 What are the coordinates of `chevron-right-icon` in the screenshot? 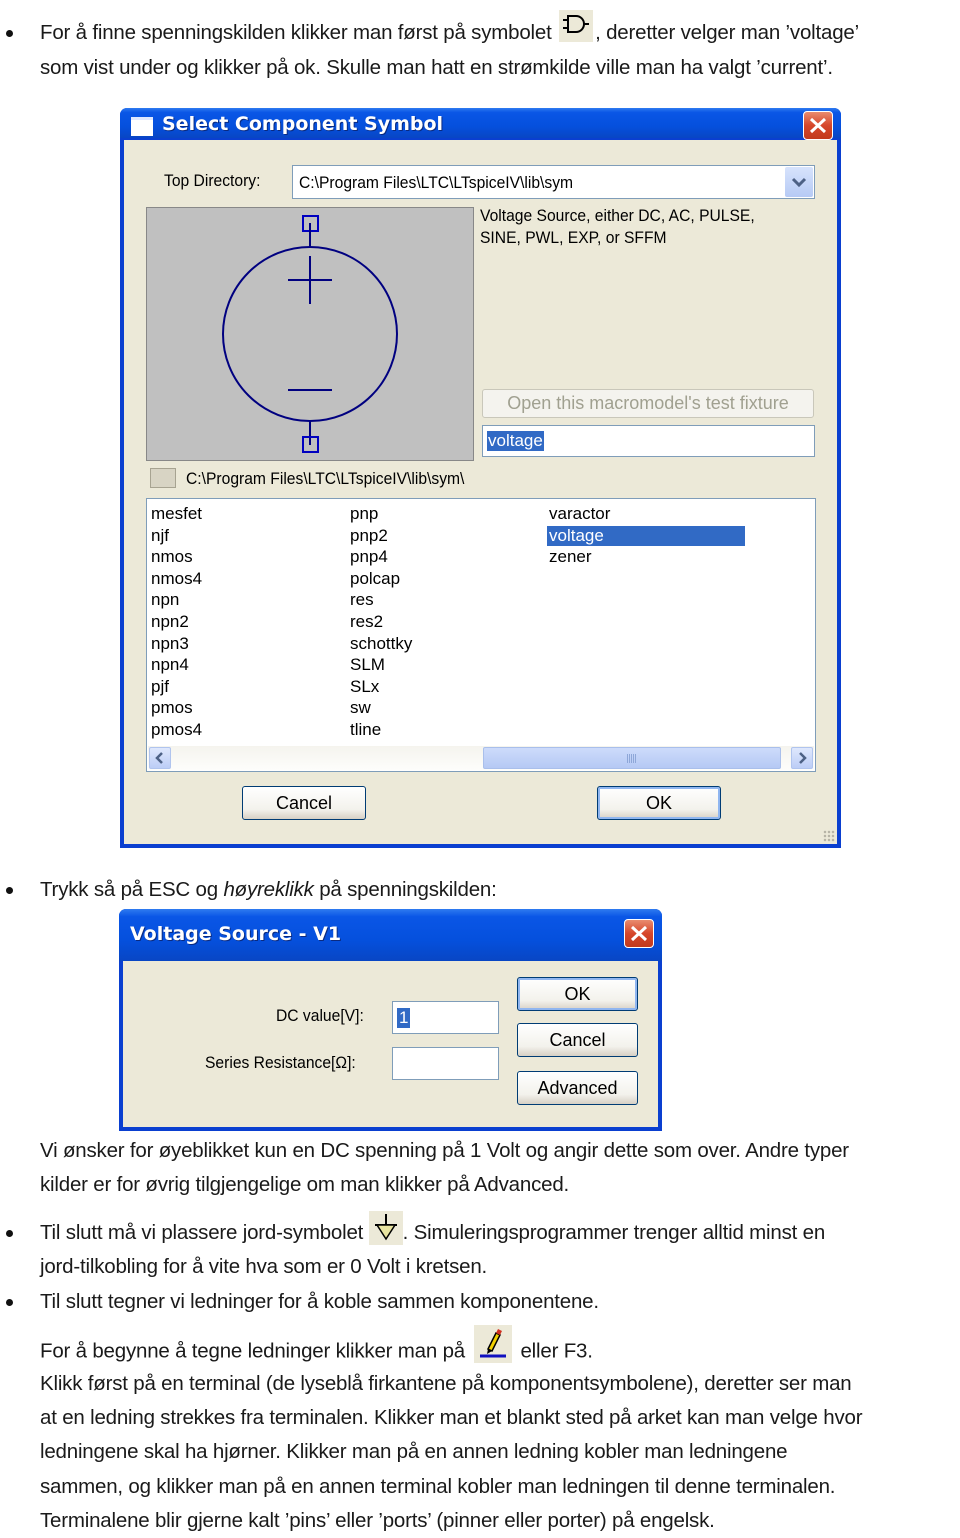 It's located at (803, 758).